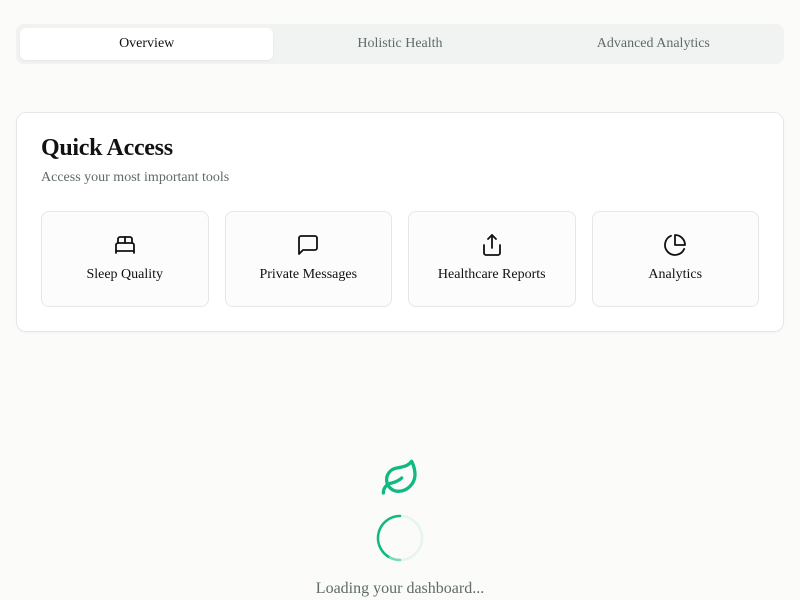 The height and width of the screenshot is (600, 800). What do you see at coordinates (107, 148) in the screenshot?
I see `quick-access-title: Quick Access` at bounding box center [107, 148].